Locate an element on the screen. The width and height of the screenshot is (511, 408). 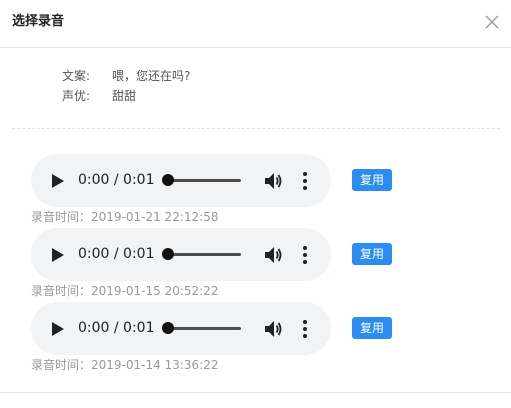
dialog-title: 选择录音 is located at coordinates (38, 21).